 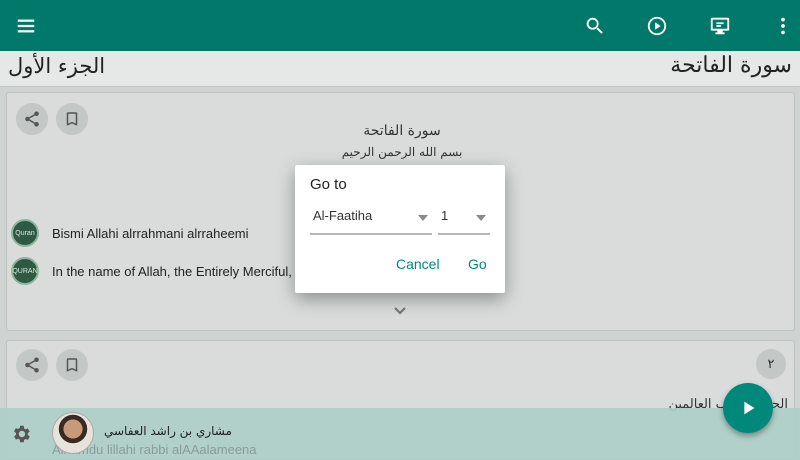 What do you see at coordinates (400, 69) in the screenshot?
I see `page-header: الجزء الأول سورة الفاتحة` at bounding box center [400, 69].